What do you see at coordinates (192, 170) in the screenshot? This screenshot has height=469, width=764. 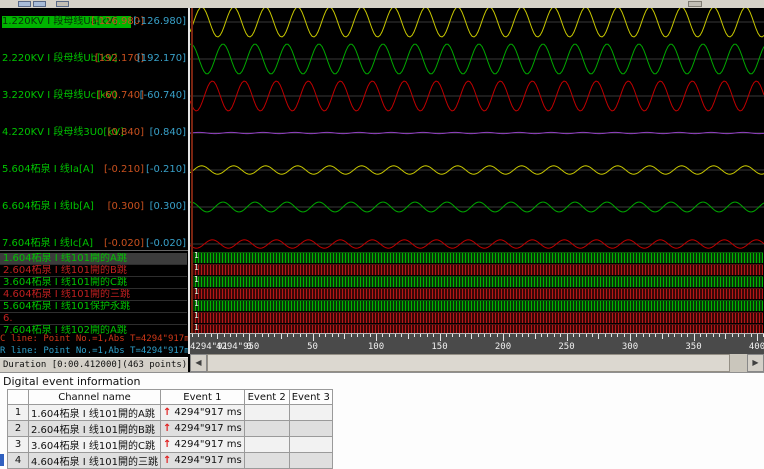 I see `c-cursor-line` at bounding box center [192, 170].